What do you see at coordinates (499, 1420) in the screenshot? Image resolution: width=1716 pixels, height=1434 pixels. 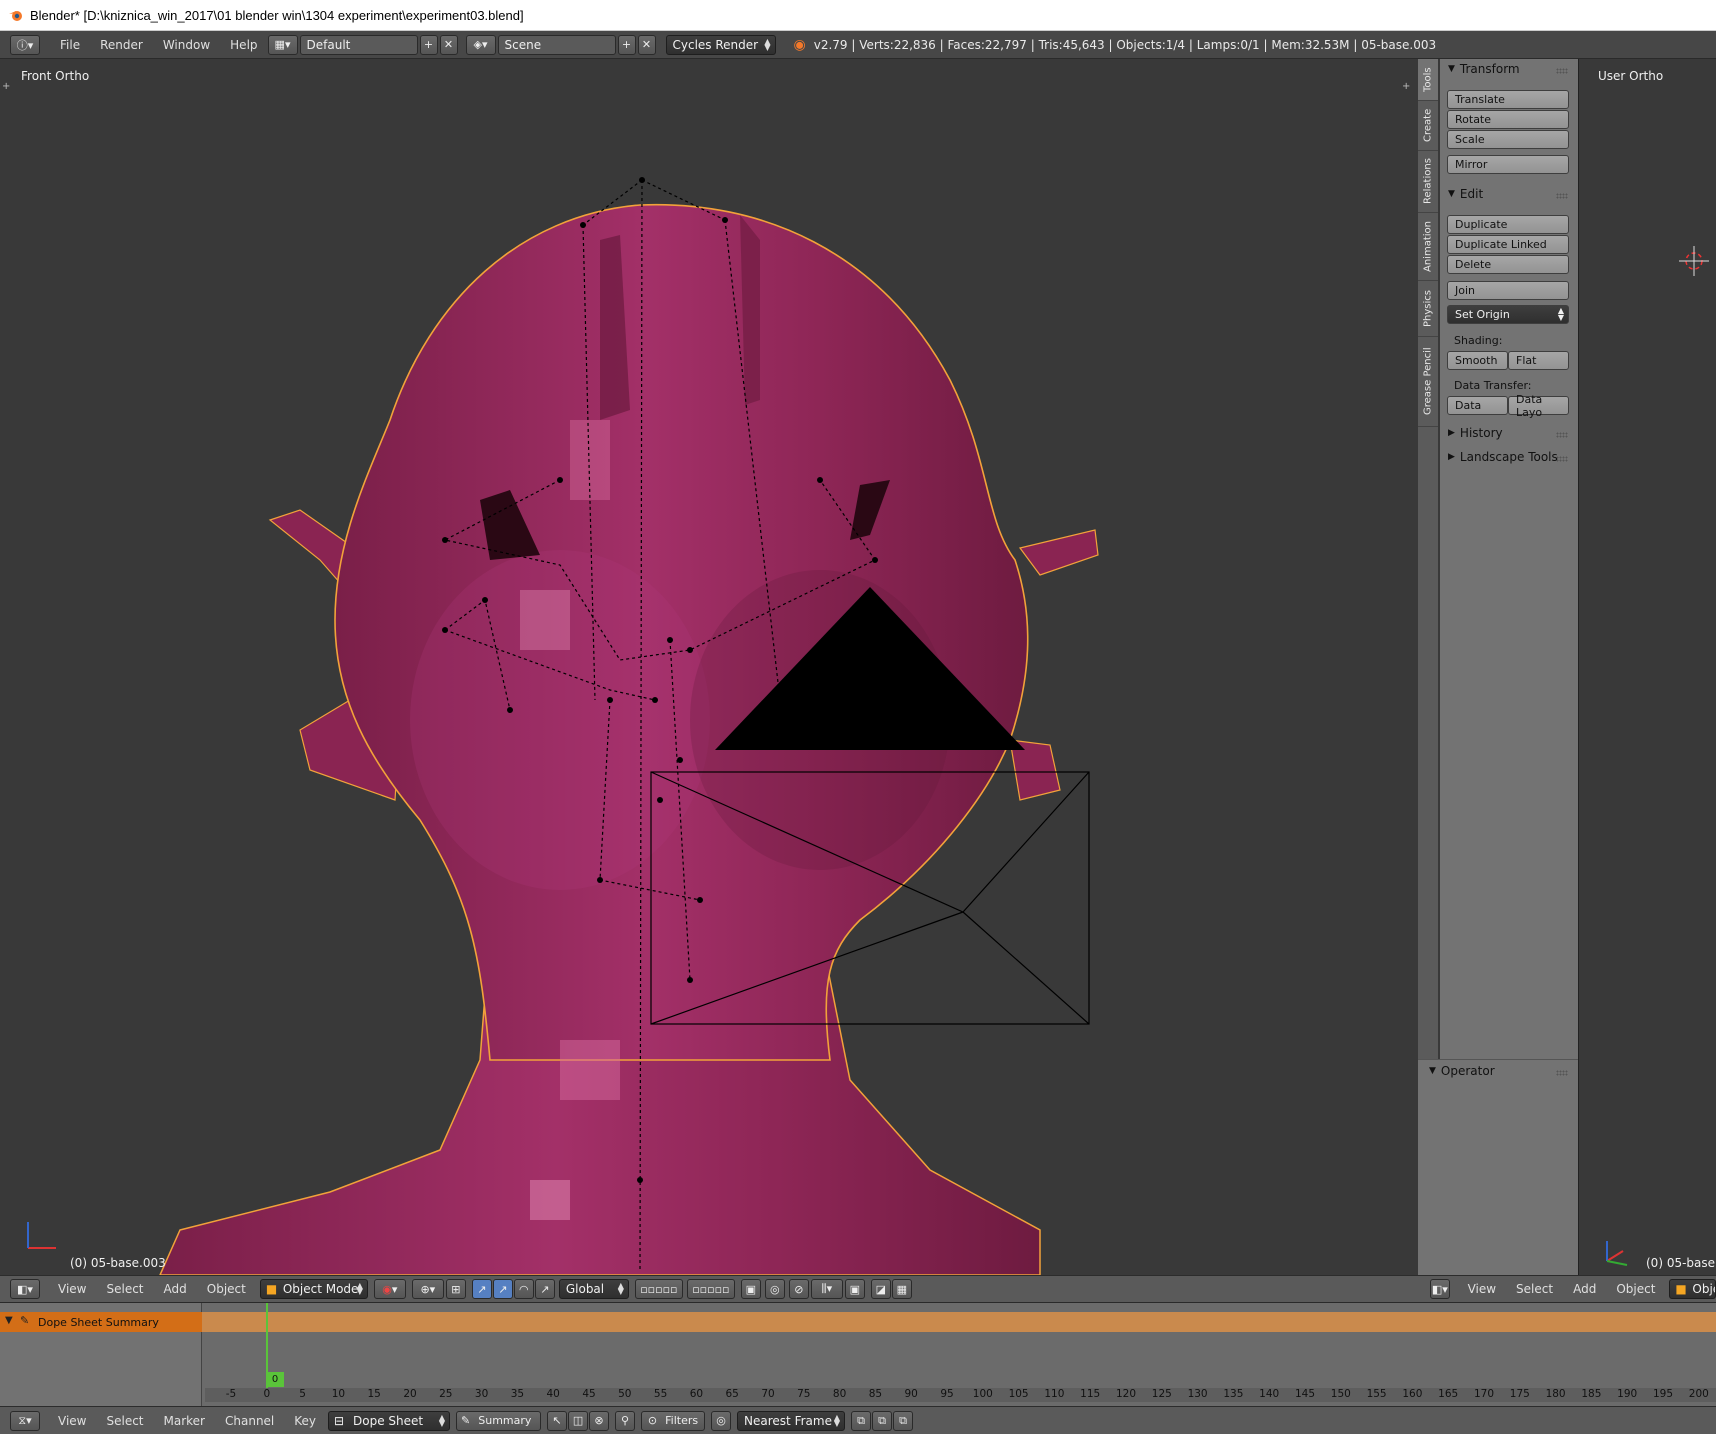 I see `summary-toggle-button: ✎ Summary` at bounding box center [499, 1420].